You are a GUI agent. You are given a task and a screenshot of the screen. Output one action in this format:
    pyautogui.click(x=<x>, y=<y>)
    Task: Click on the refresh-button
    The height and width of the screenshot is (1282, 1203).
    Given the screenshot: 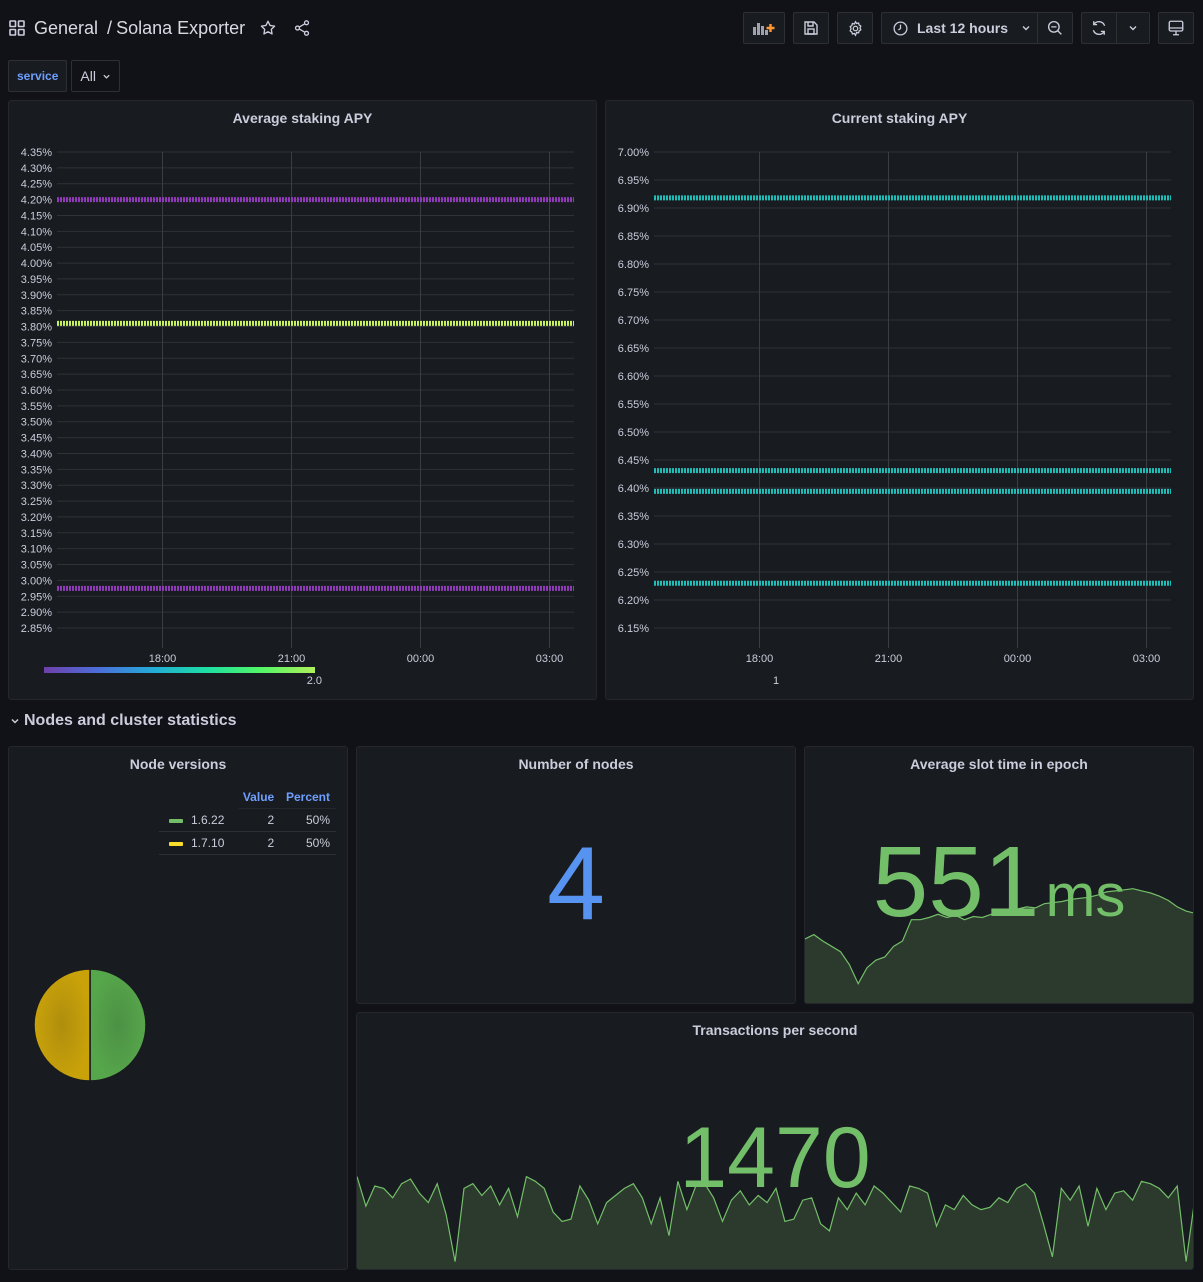 What is the action you would take?
    pyautogui.click(x=1099, y=28)
    